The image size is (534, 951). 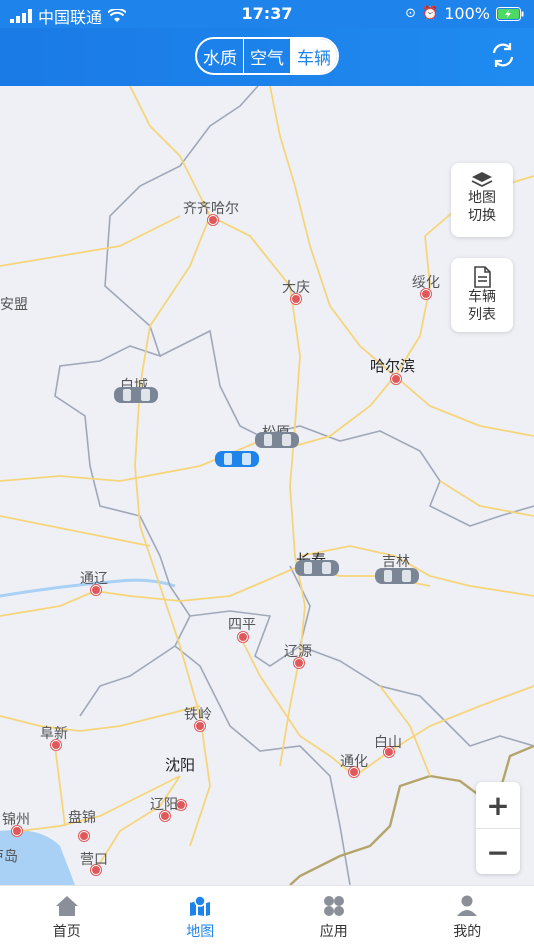 What do you see at coordinates (334, 906) in the screenshot?
I see `apps-icon` at bounding box center [334, 906].